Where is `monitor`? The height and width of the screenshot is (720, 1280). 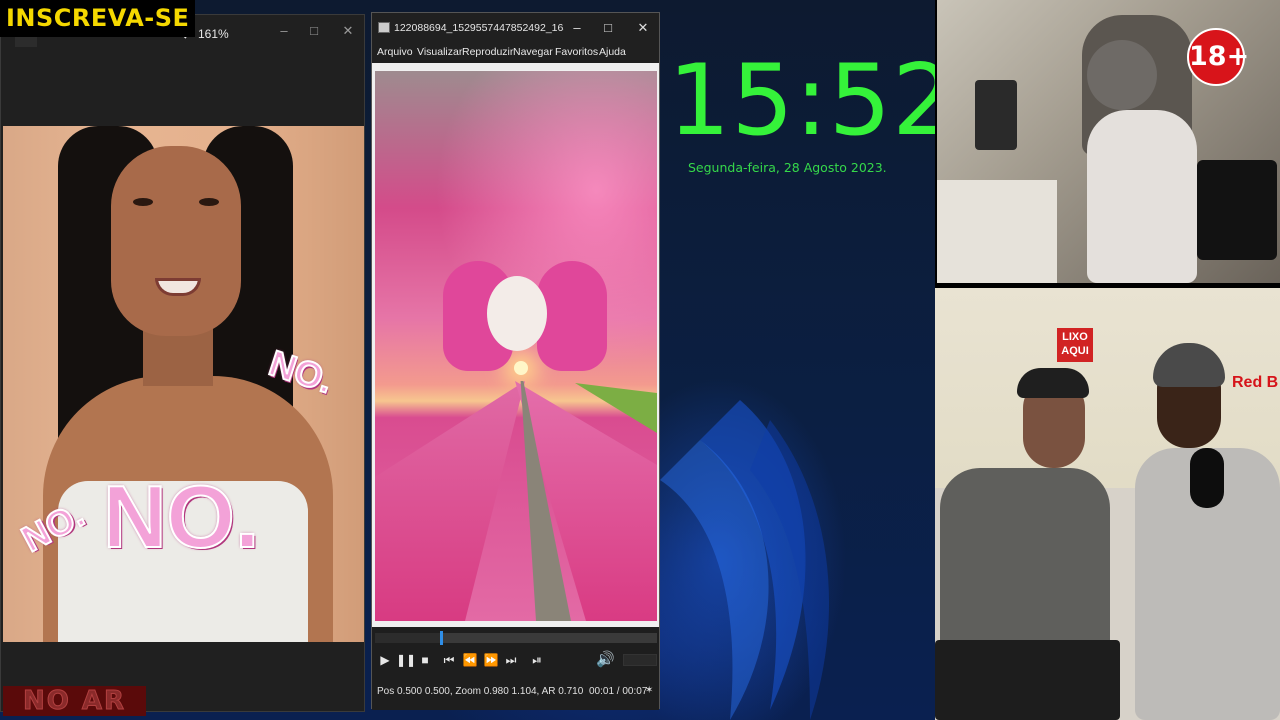
monitor is located at coordinates (996, 115).